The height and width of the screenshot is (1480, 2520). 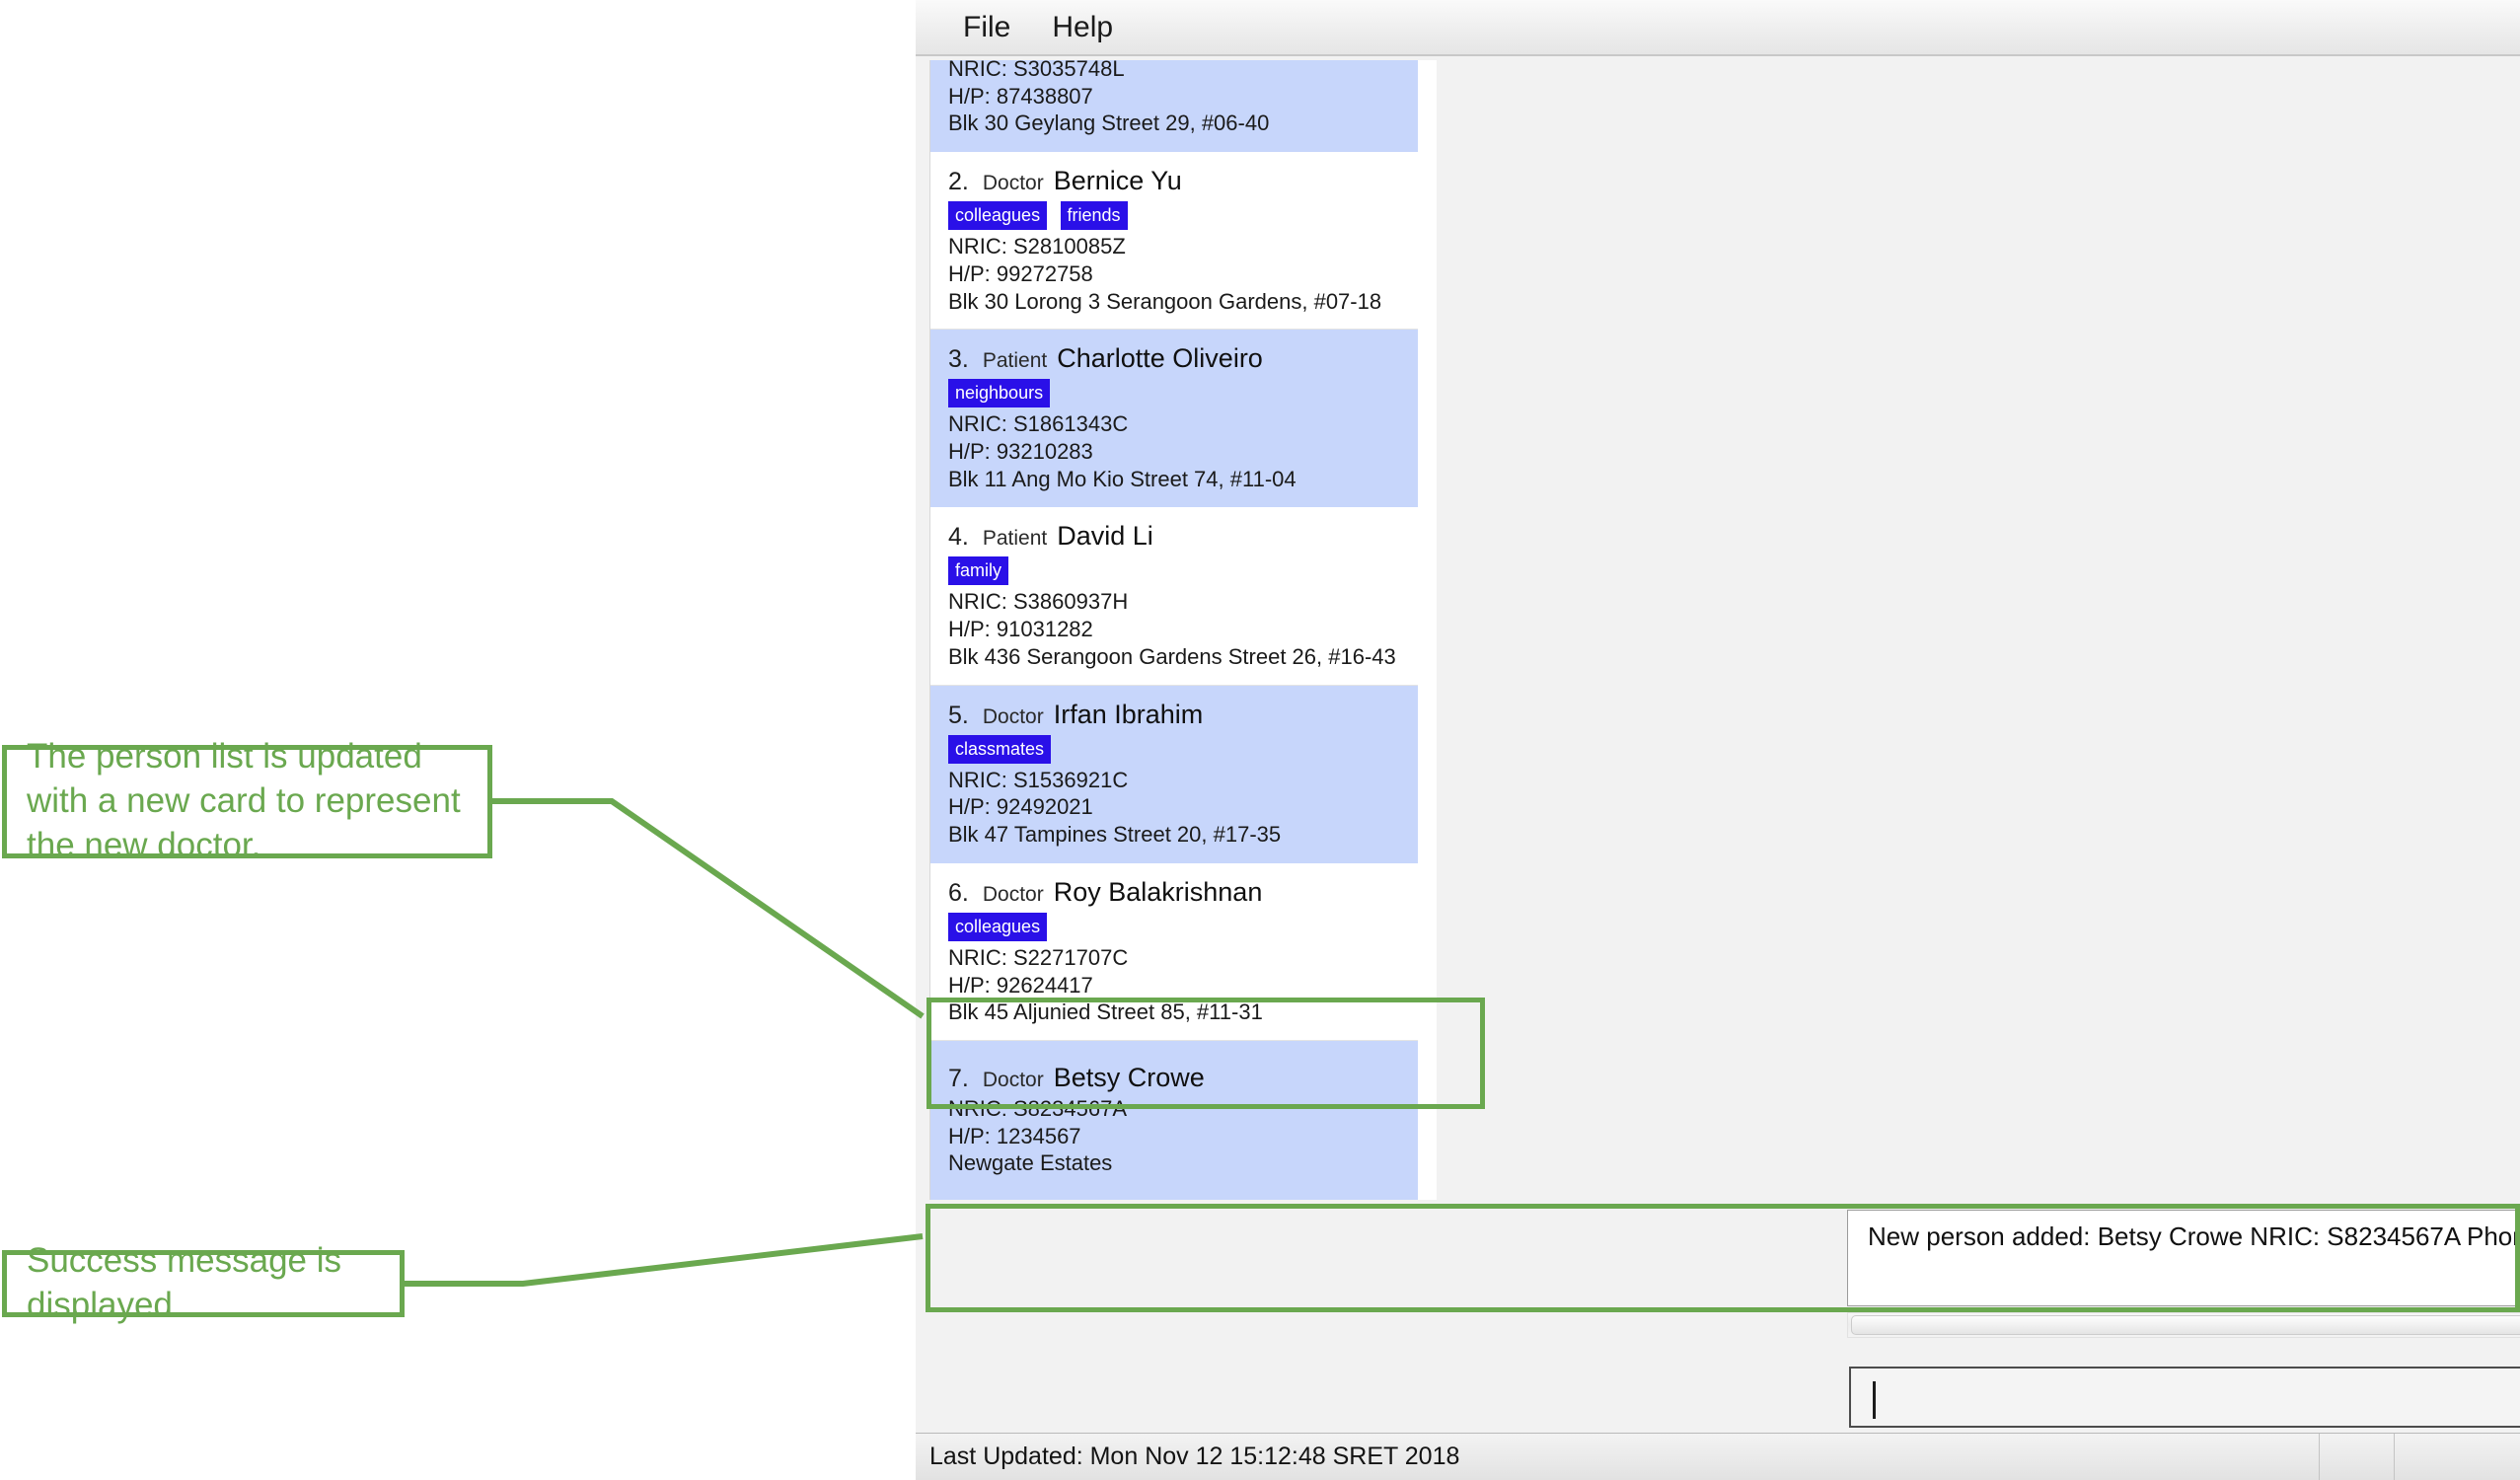 I want to click on person-card-nric: NRIC: S2810085Z, so click(x=1037, y=247).